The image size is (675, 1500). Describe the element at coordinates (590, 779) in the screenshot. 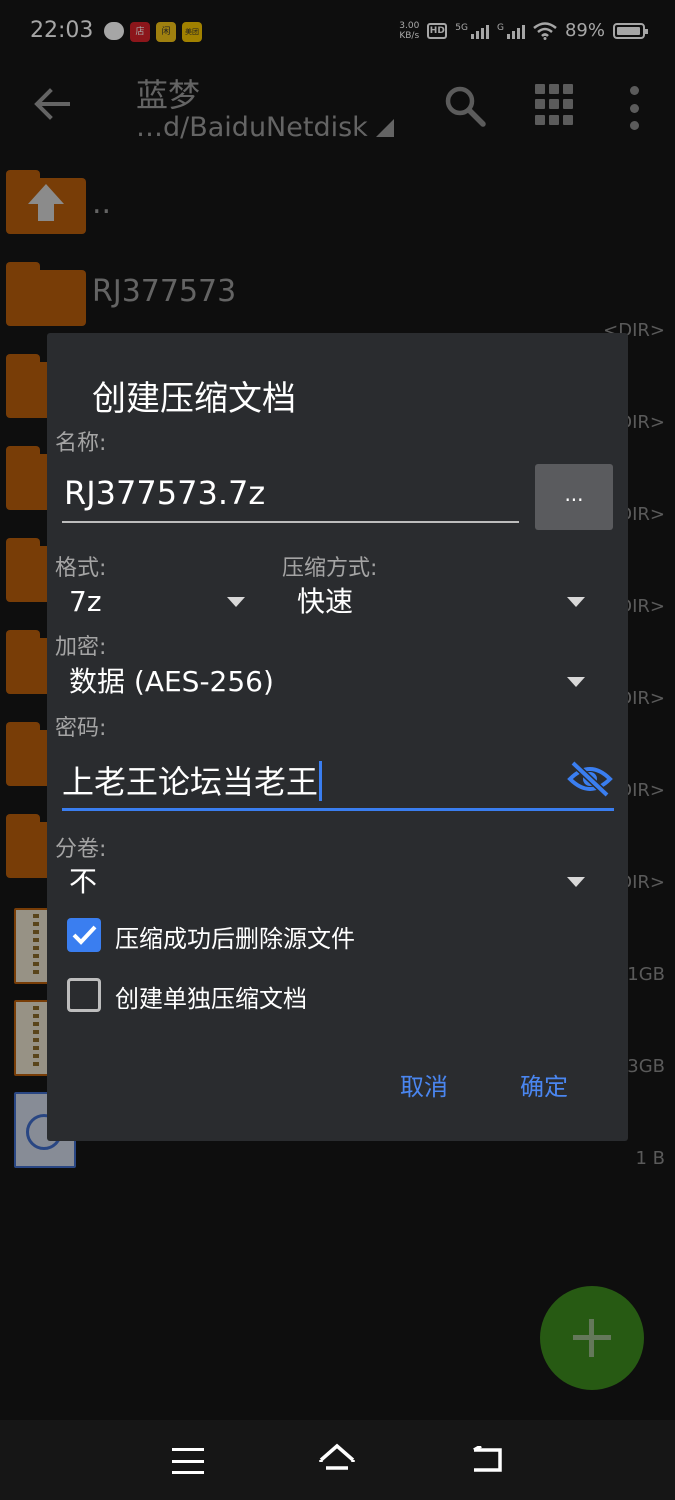

I see `visibility-off-icon` at that location.